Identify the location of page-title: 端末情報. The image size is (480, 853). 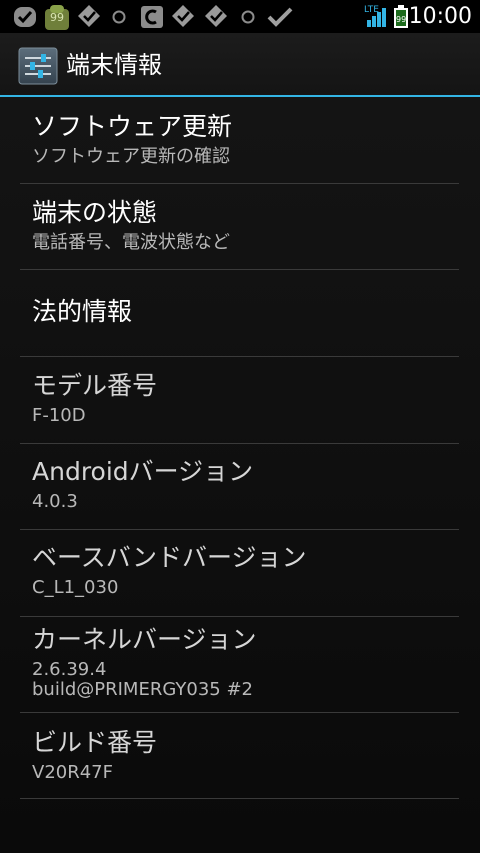
(114, 65).